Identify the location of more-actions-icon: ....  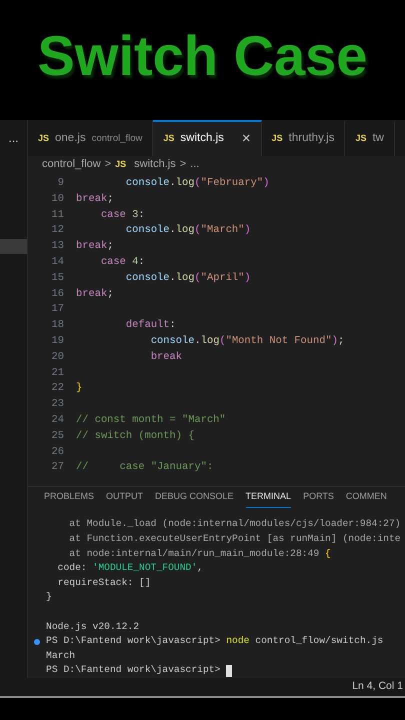
(13, 138).